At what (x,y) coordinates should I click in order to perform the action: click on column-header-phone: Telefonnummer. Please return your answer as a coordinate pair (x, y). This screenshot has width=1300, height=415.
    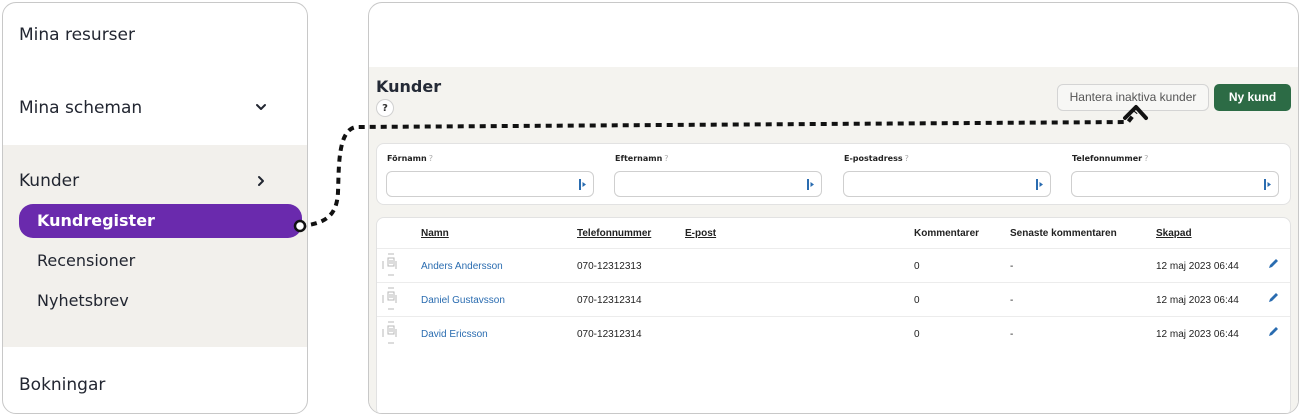
    Looking at the image, I should click on (614, 233).